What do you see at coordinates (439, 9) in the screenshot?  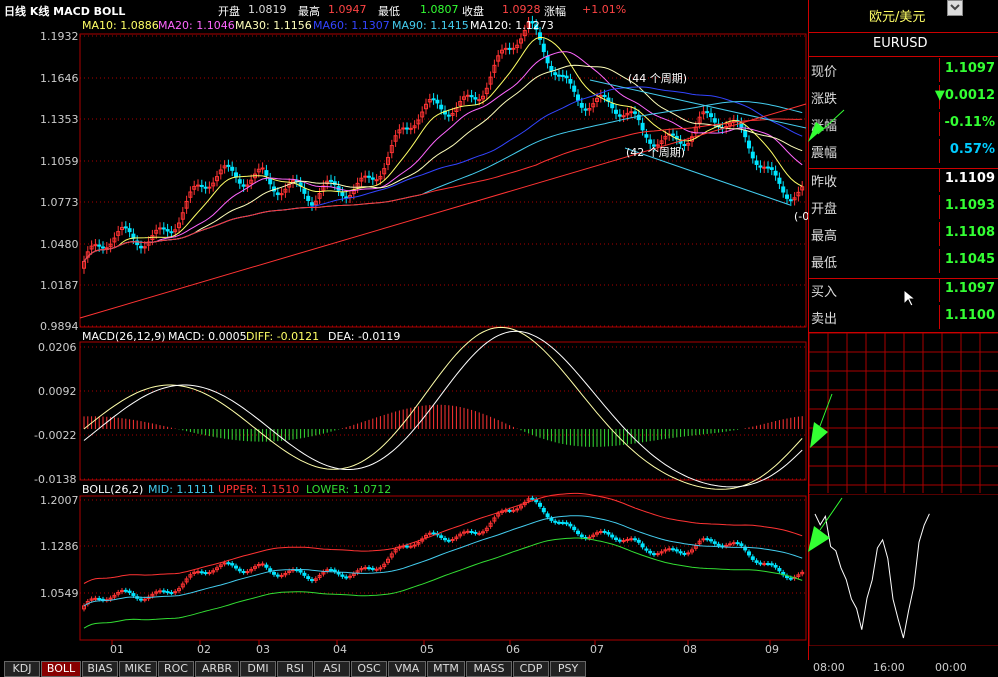 I see `low-value: 1.0807` at bounding box center [439, 9].